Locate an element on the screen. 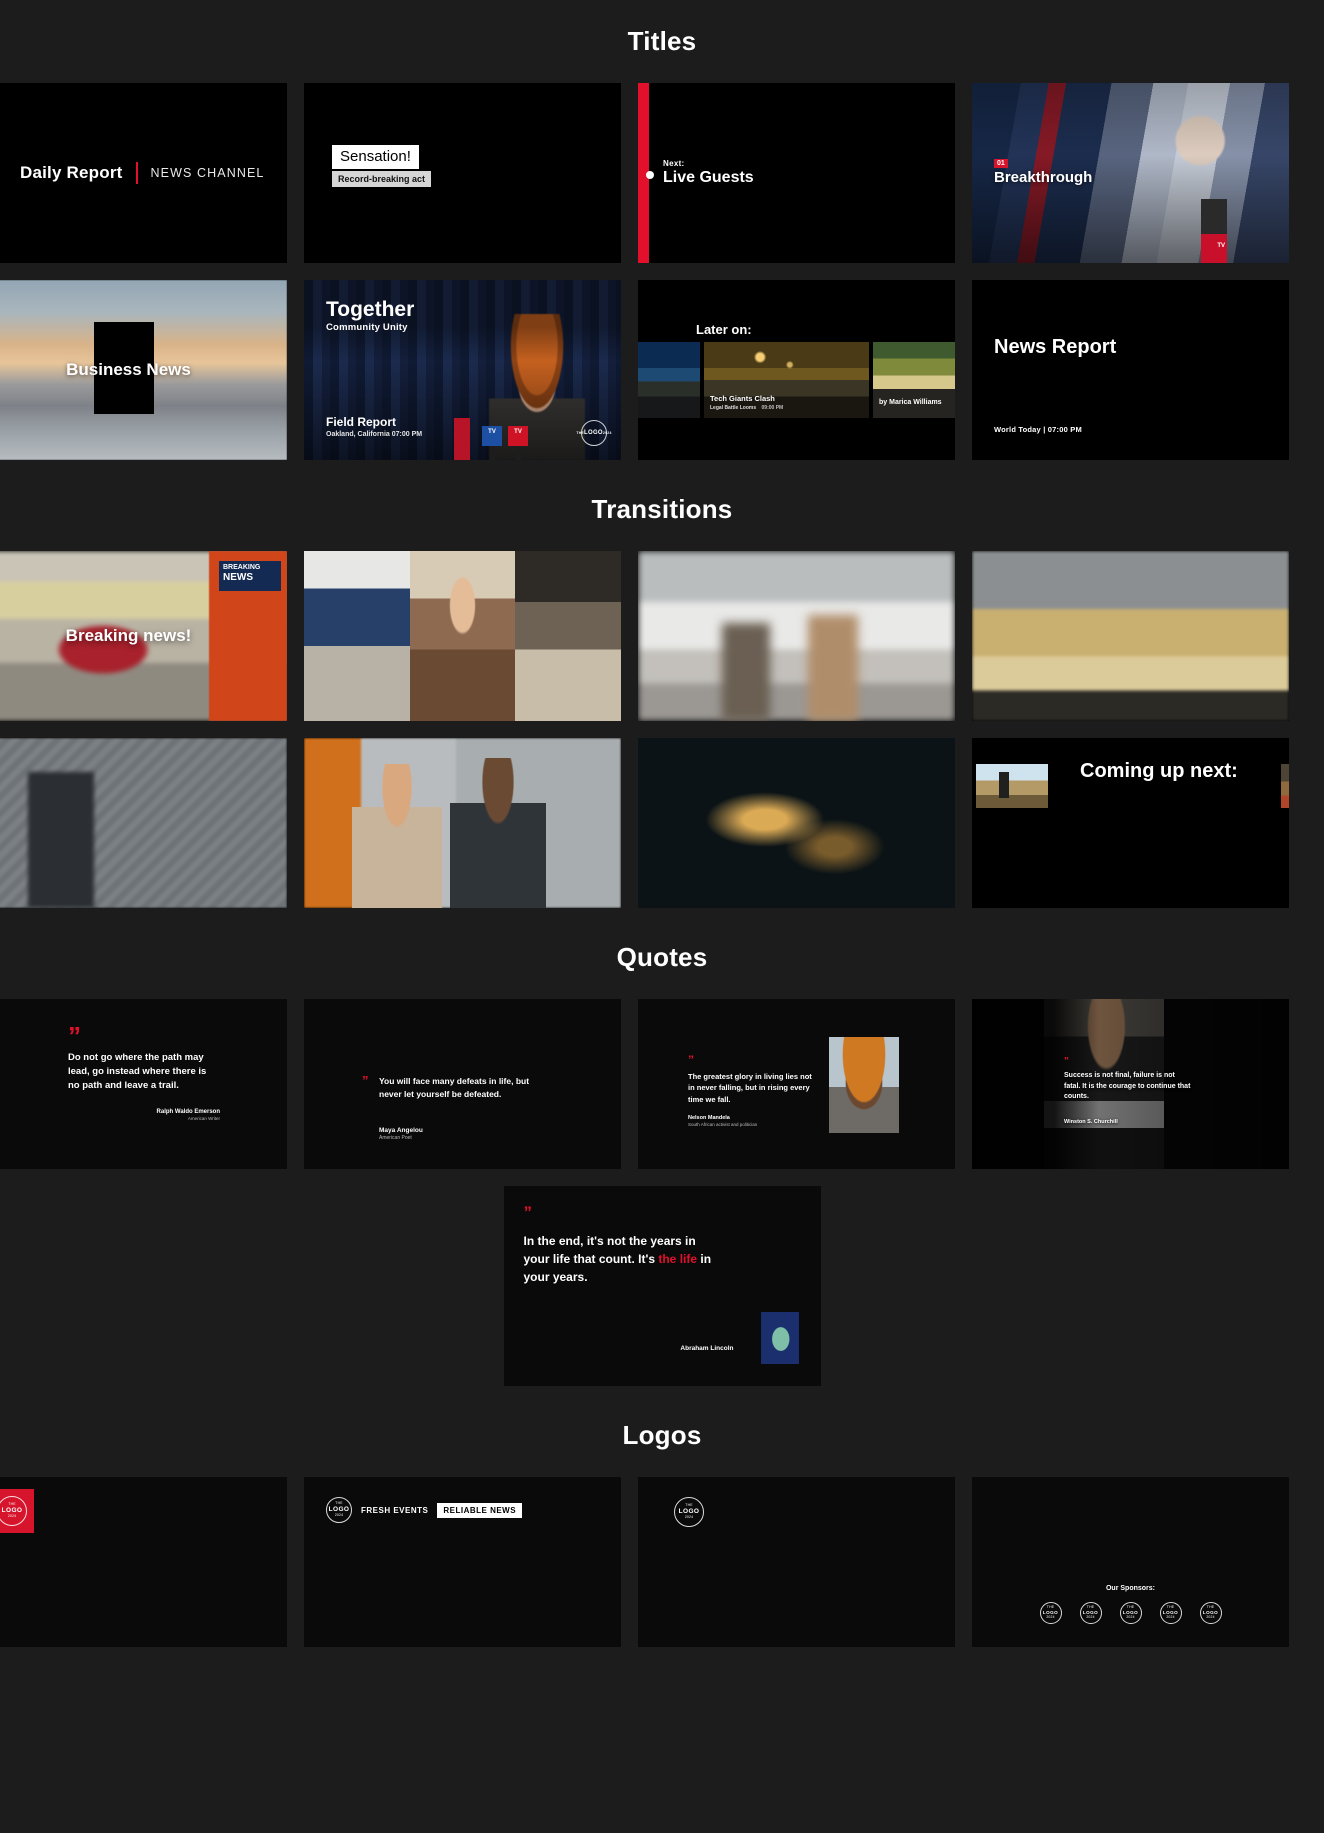  logo-badge-top: THE is located at coordinates (580, 433).